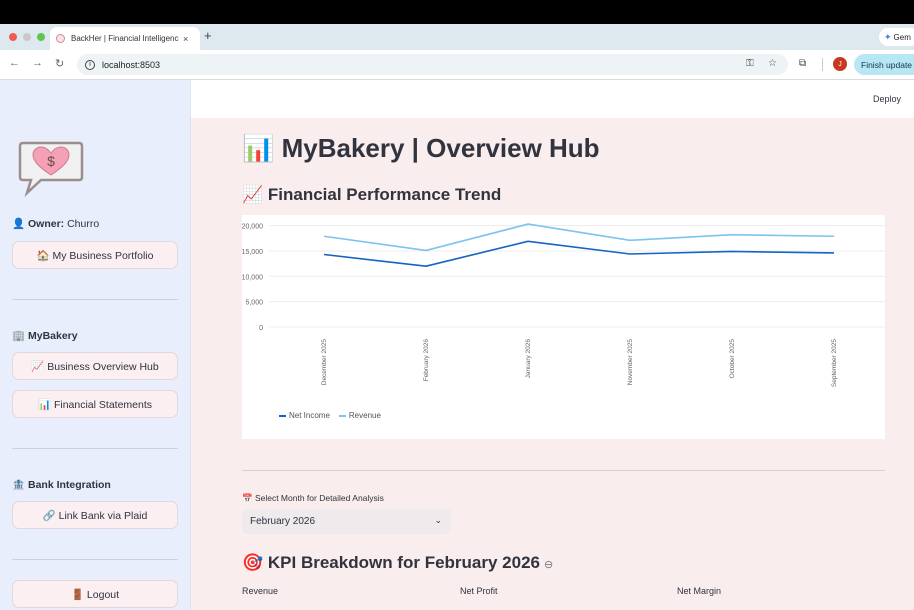 The width and height of the screenshot is (914, 610). What do you see at coordinates (208, 35) in the screenshot?
I see `new-tab-button: +` at bounding box center [208, 35].